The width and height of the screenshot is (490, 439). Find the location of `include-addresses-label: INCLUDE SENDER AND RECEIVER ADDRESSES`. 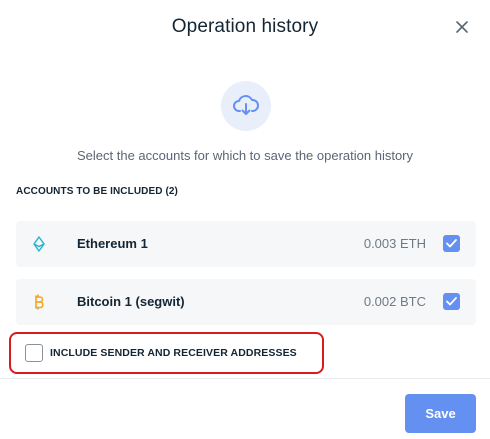

include-addresses-label: INCLUDE SENDER AND RECEIVER ADDRESSES is located at coordinates (173, 353).